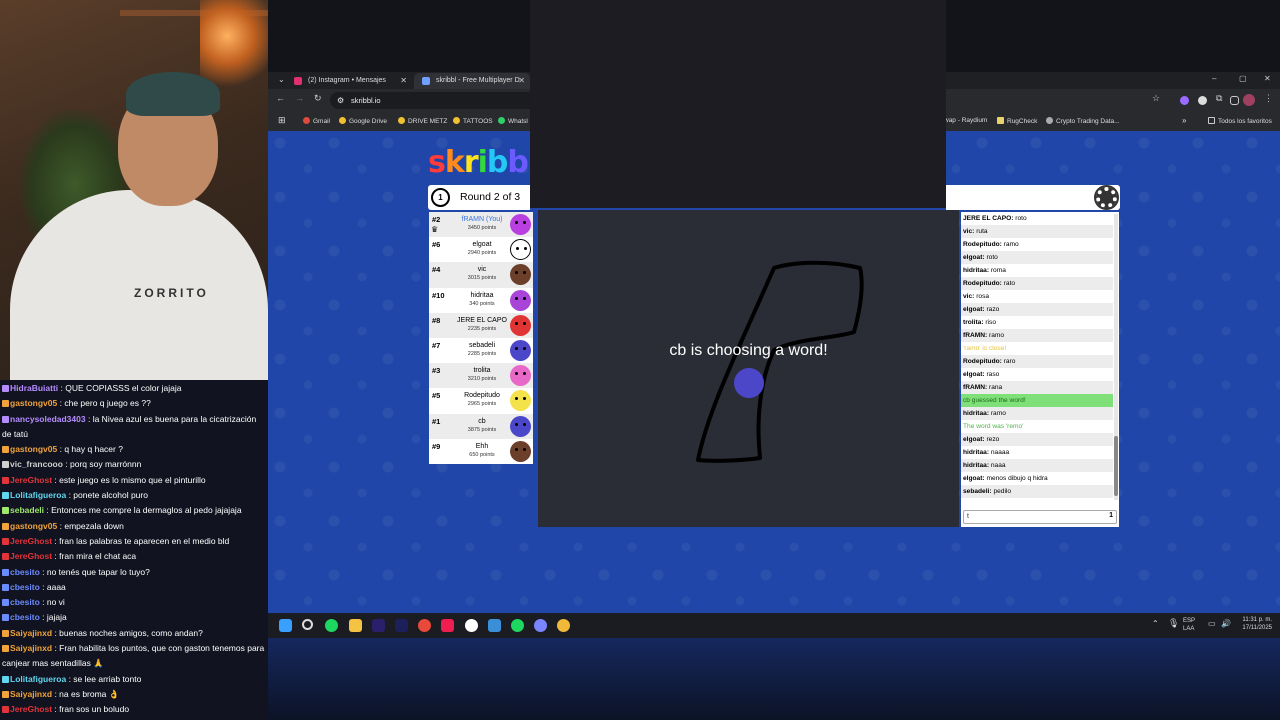 The height and width of the screenshot is (720, 1280). I want to click on bookmark-tattoos: TATTOOS, so click(473, 121).